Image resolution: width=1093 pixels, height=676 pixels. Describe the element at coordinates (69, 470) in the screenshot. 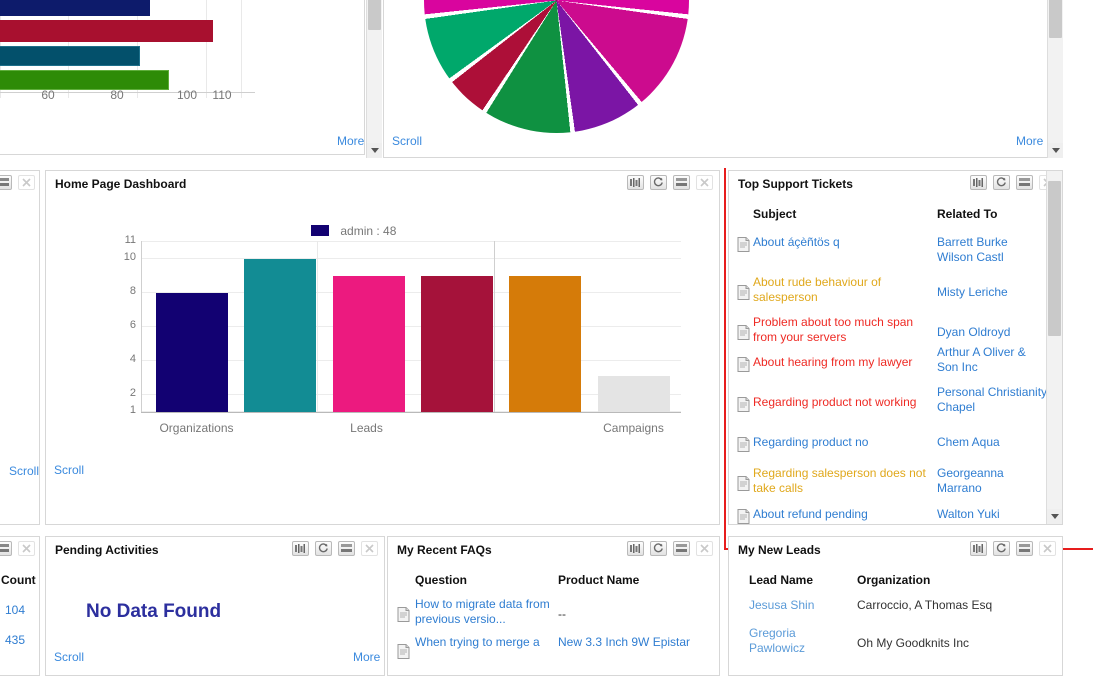

I see `dashboard-scroll-link: Scroll` at that location.